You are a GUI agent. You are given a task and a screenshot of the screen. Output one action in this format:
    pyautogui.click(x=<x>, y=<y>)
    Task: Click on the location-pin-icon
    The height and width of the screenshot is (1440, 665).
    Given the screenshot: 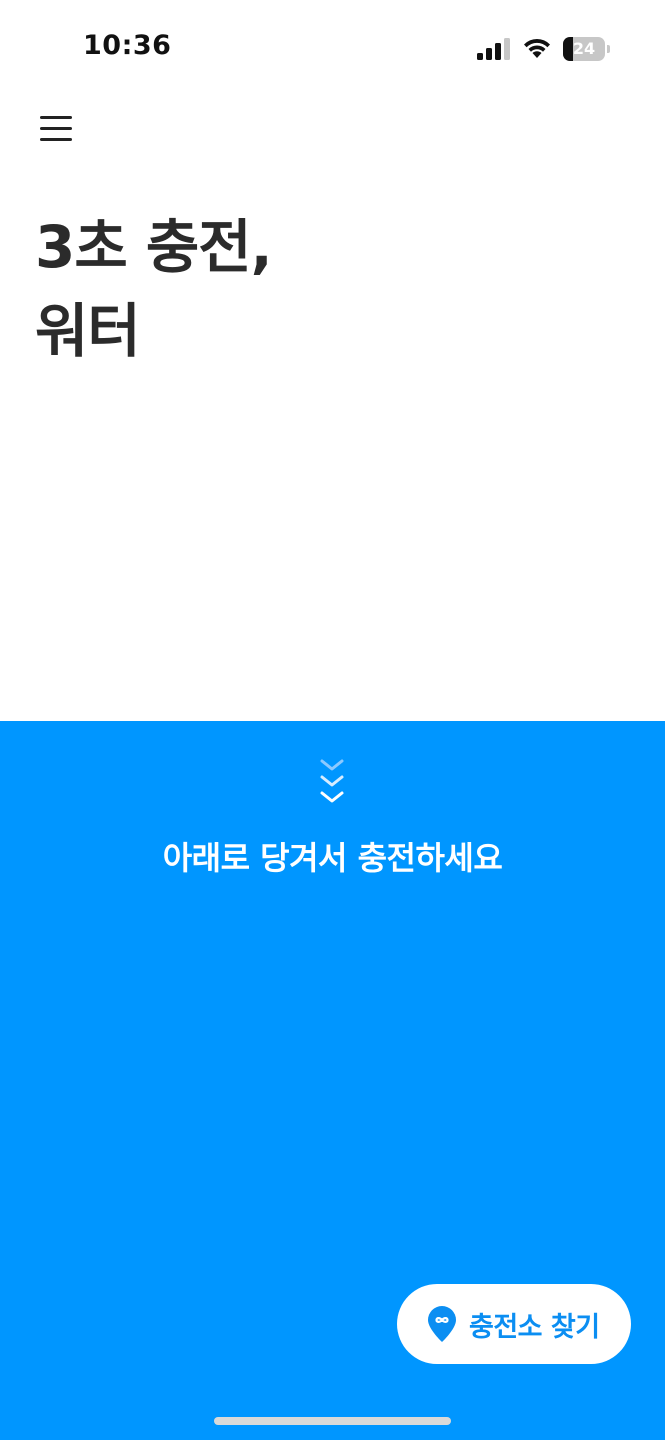 What is the action you would take?
    pyautogui.click(x=442, y=1324)
    